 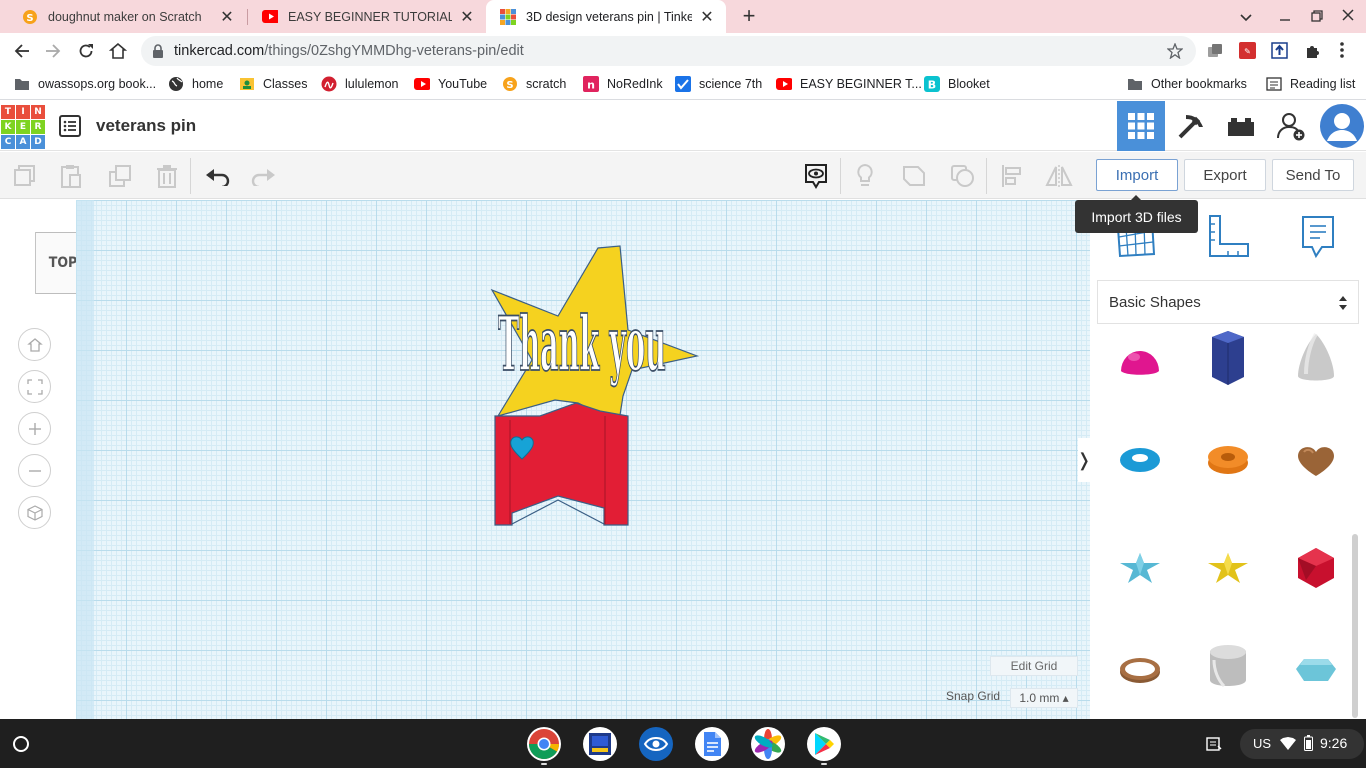 What do you see at coordinates (1175, 51) in the screenshot?
I see `bookmark-star-icon` at bounding box center [1175, 51].